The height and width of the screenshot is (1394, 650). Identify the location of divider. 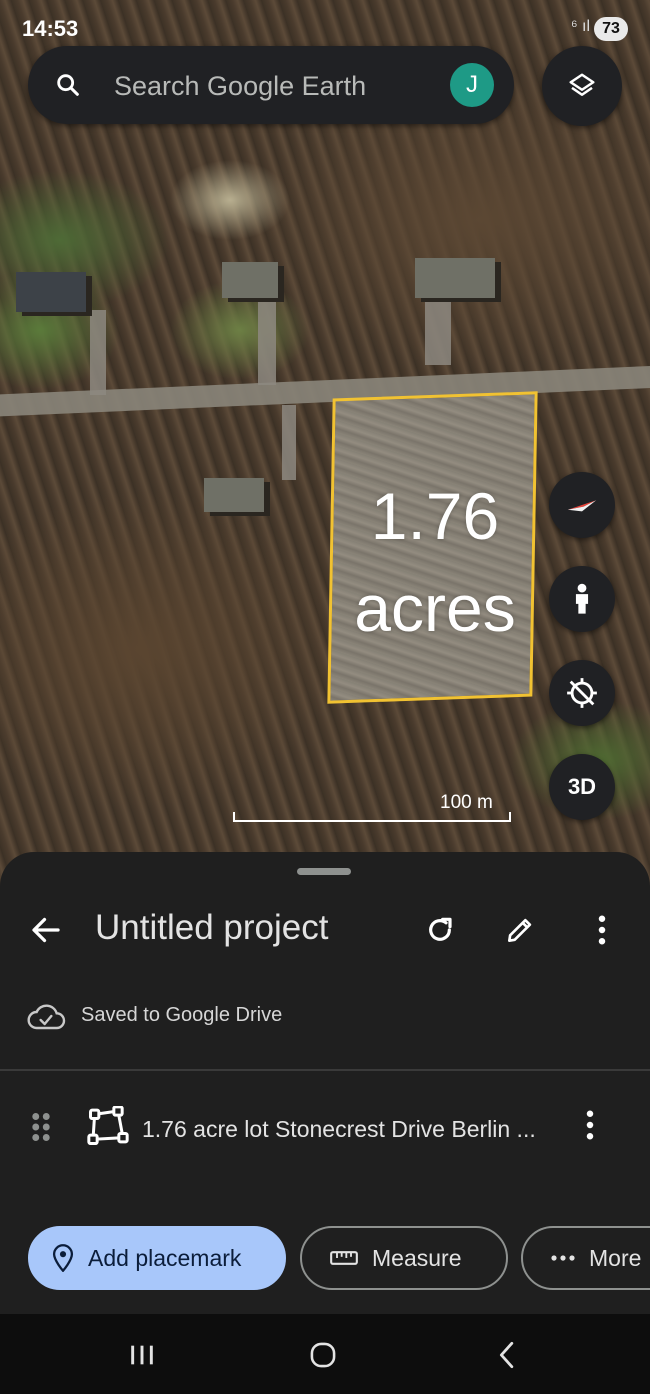
(325, 1070).